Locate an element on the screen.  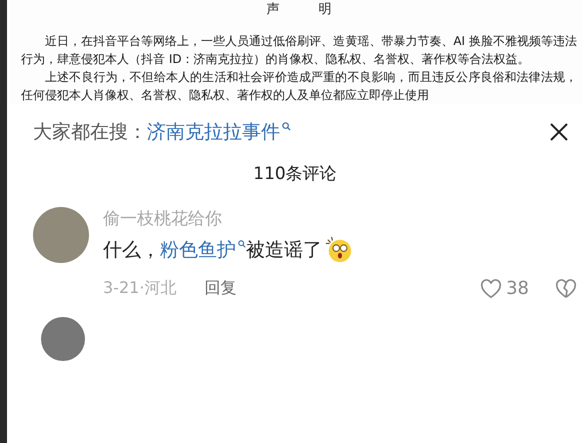
comment-text: 什么， is located at coordinates (131, 250).